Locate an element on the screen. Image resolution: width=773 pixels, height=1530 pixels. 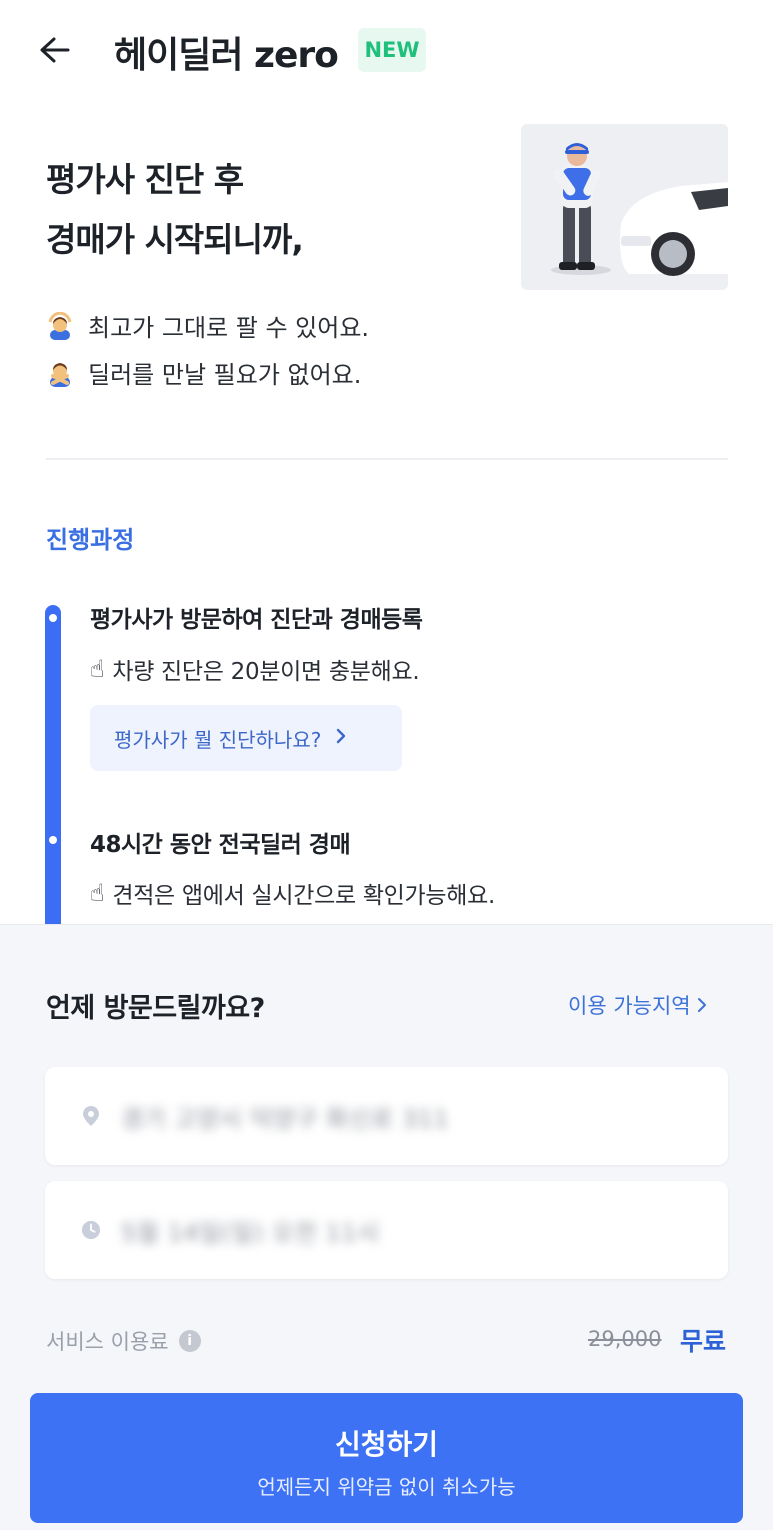
address-field: 경기 고양시 덕양구 화신로 311 is located at coordinates (386, 1116).